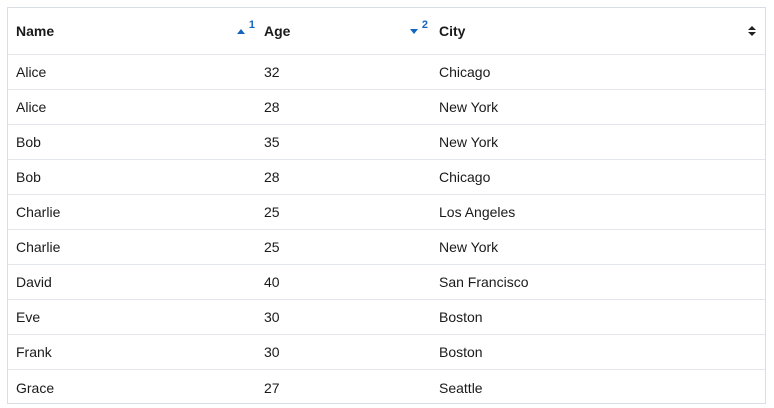 The height and width of the screenshot is (408, 774). I want to click on table-row: David 40 San Francisco, so click(386, 282).